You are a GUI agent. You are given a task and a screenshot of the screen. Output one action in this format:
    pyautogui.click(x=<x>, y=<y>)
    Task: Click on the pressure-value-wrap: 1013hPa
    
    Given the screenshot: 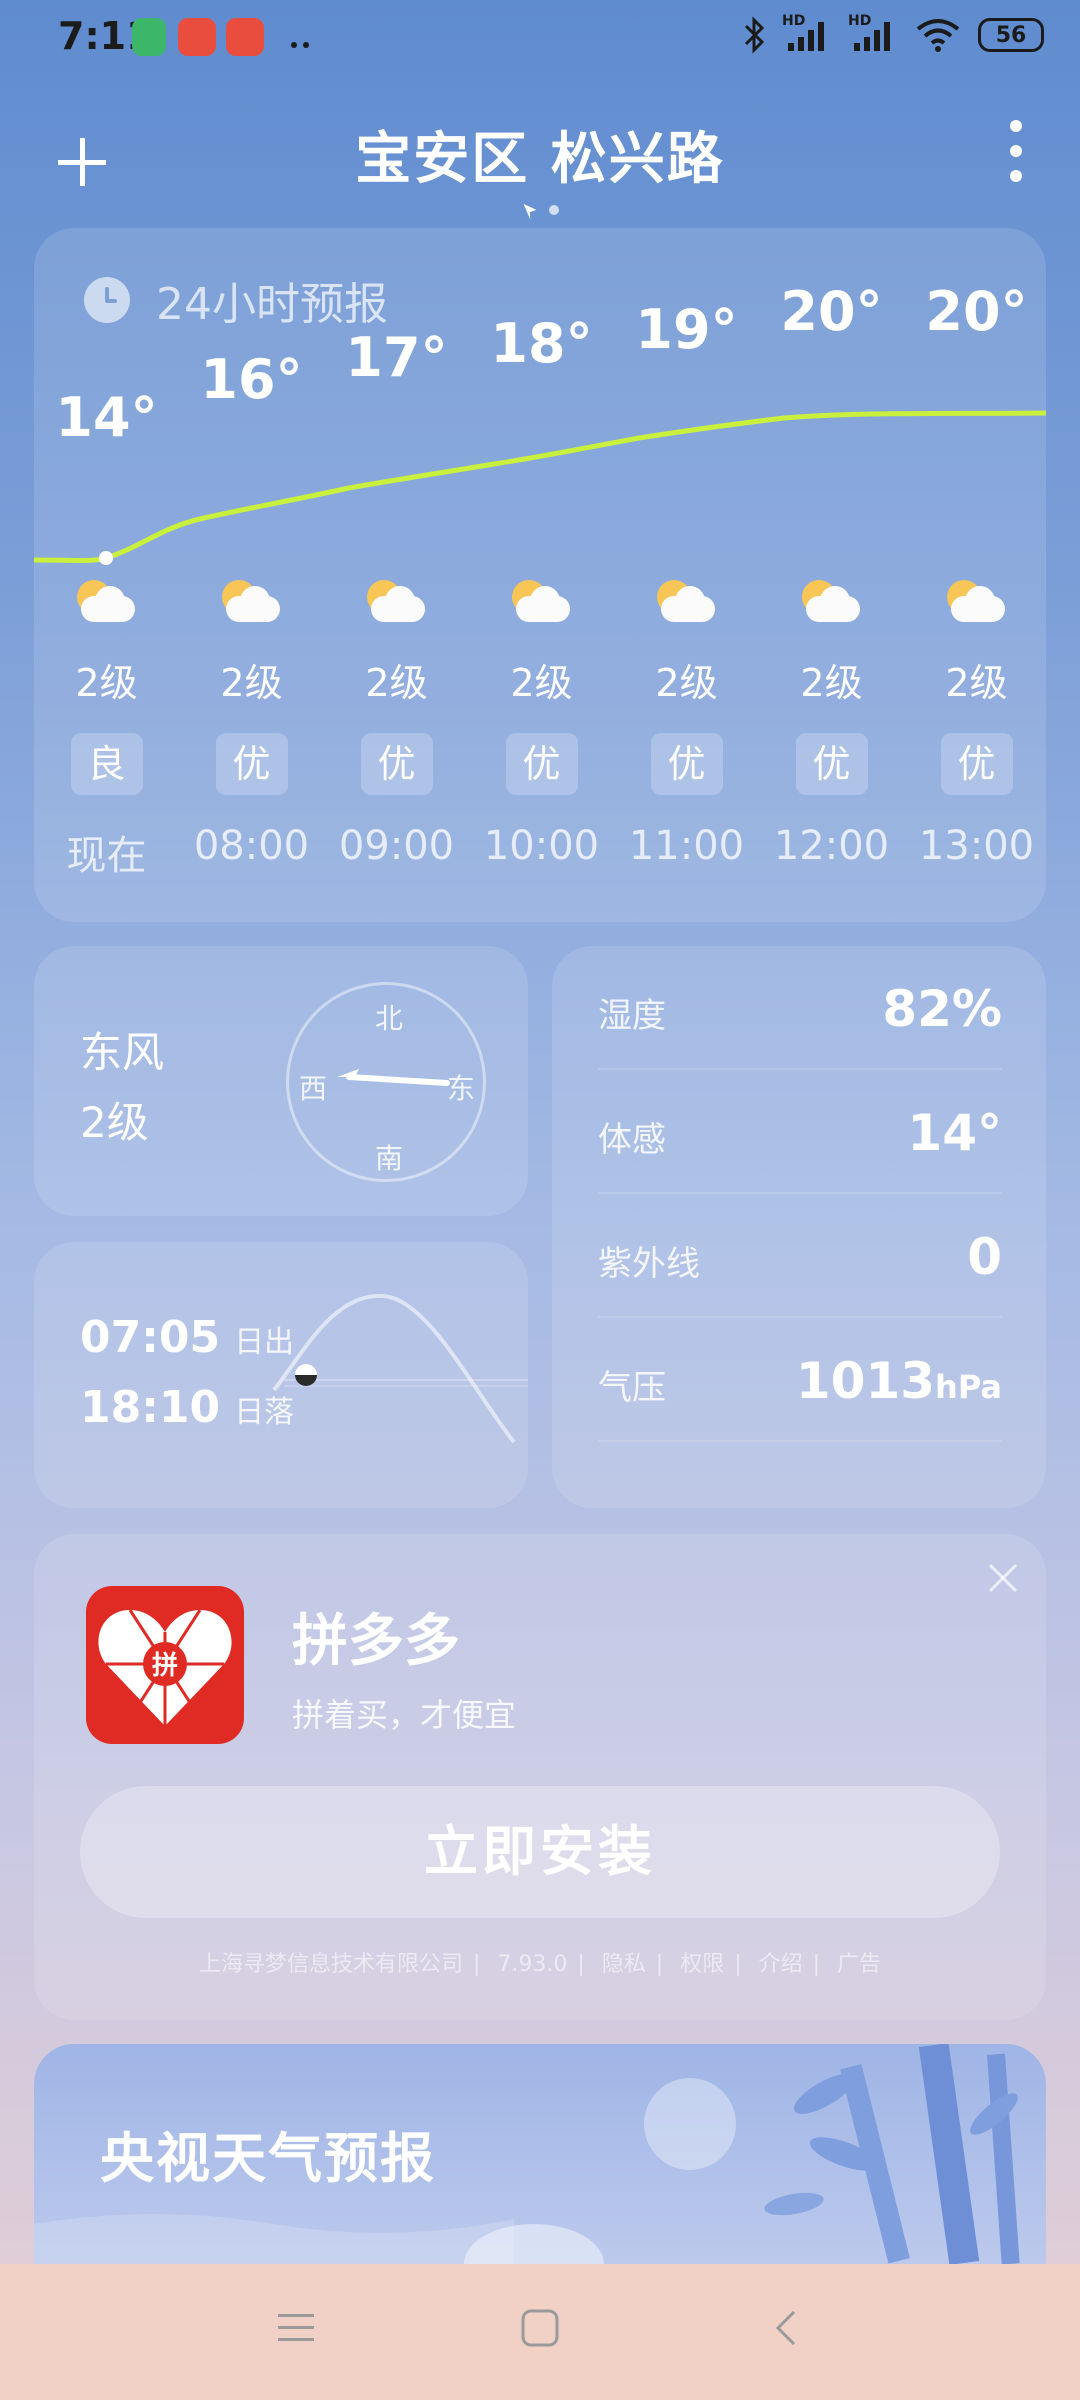 What is the action you would take?
    pyautogui.click(x=899, y=1381)
    